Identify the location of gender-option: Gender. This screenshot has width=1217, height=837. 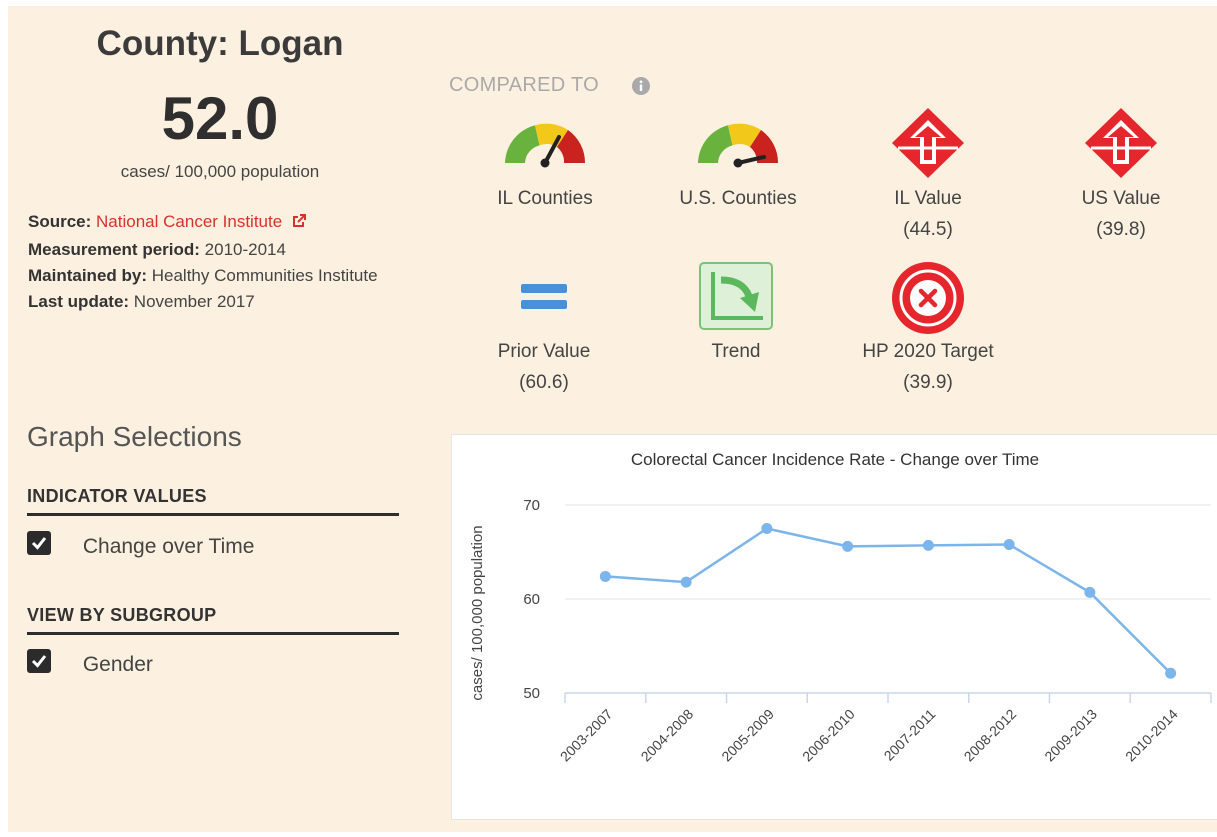
(90, 663).